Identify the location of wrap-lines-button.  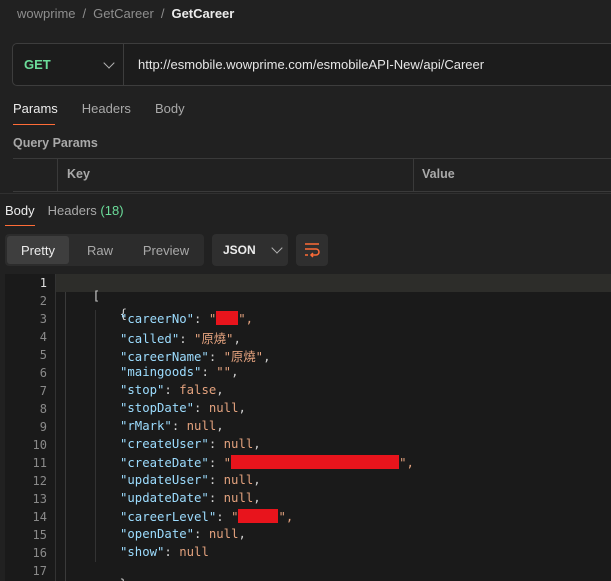
(312, 250).